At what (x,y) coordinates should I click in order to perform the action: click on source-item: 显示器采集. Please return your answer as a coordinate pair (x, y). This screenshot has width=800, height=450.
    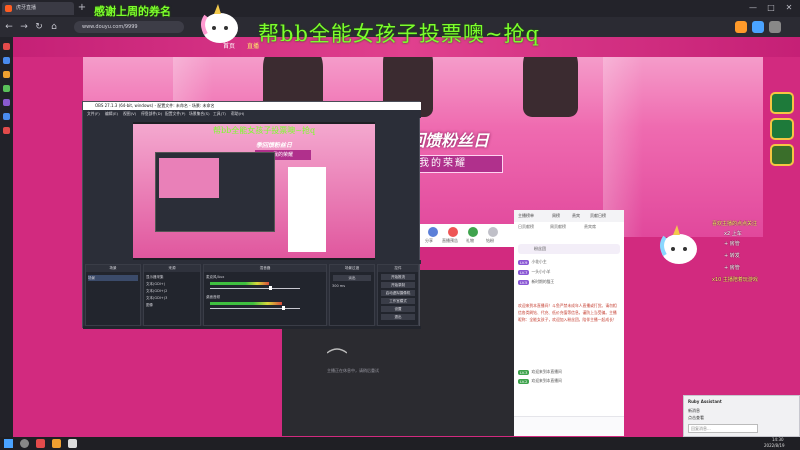
    Looking at the image, I should click on (172, 277).